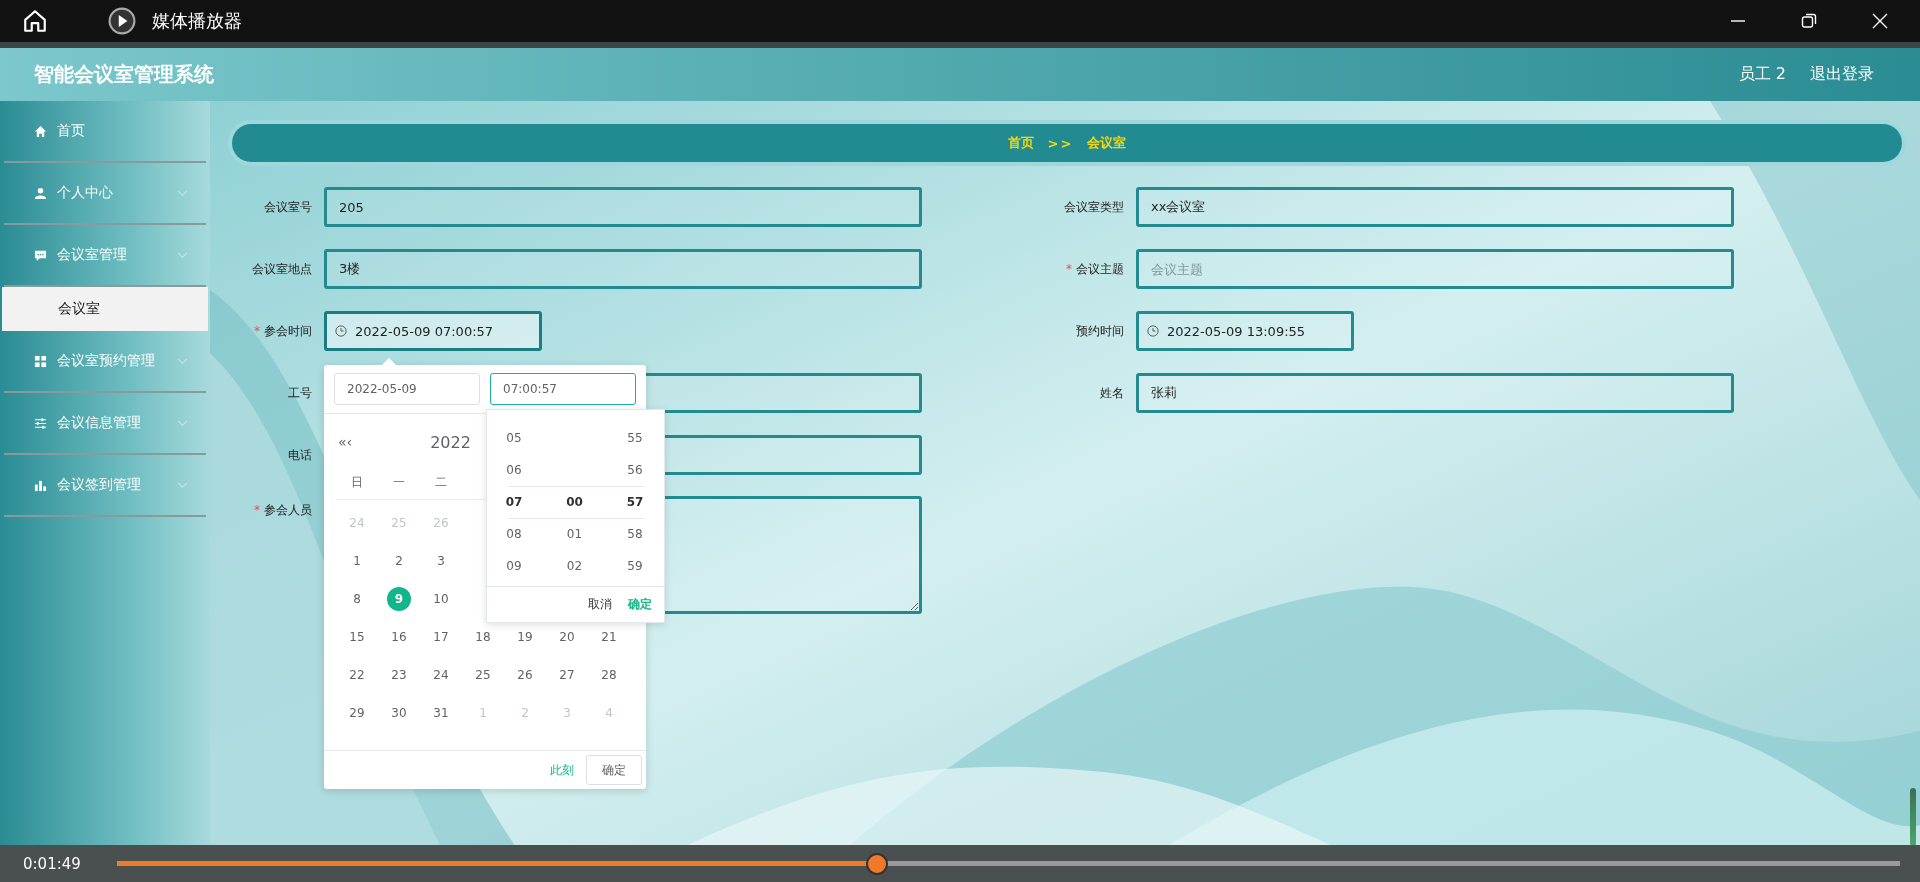 This screenshot has width=1920, height=882. Describe the element at coordinates (357, 482) in the screenshot. I see `weekday-label: 日` at that location.